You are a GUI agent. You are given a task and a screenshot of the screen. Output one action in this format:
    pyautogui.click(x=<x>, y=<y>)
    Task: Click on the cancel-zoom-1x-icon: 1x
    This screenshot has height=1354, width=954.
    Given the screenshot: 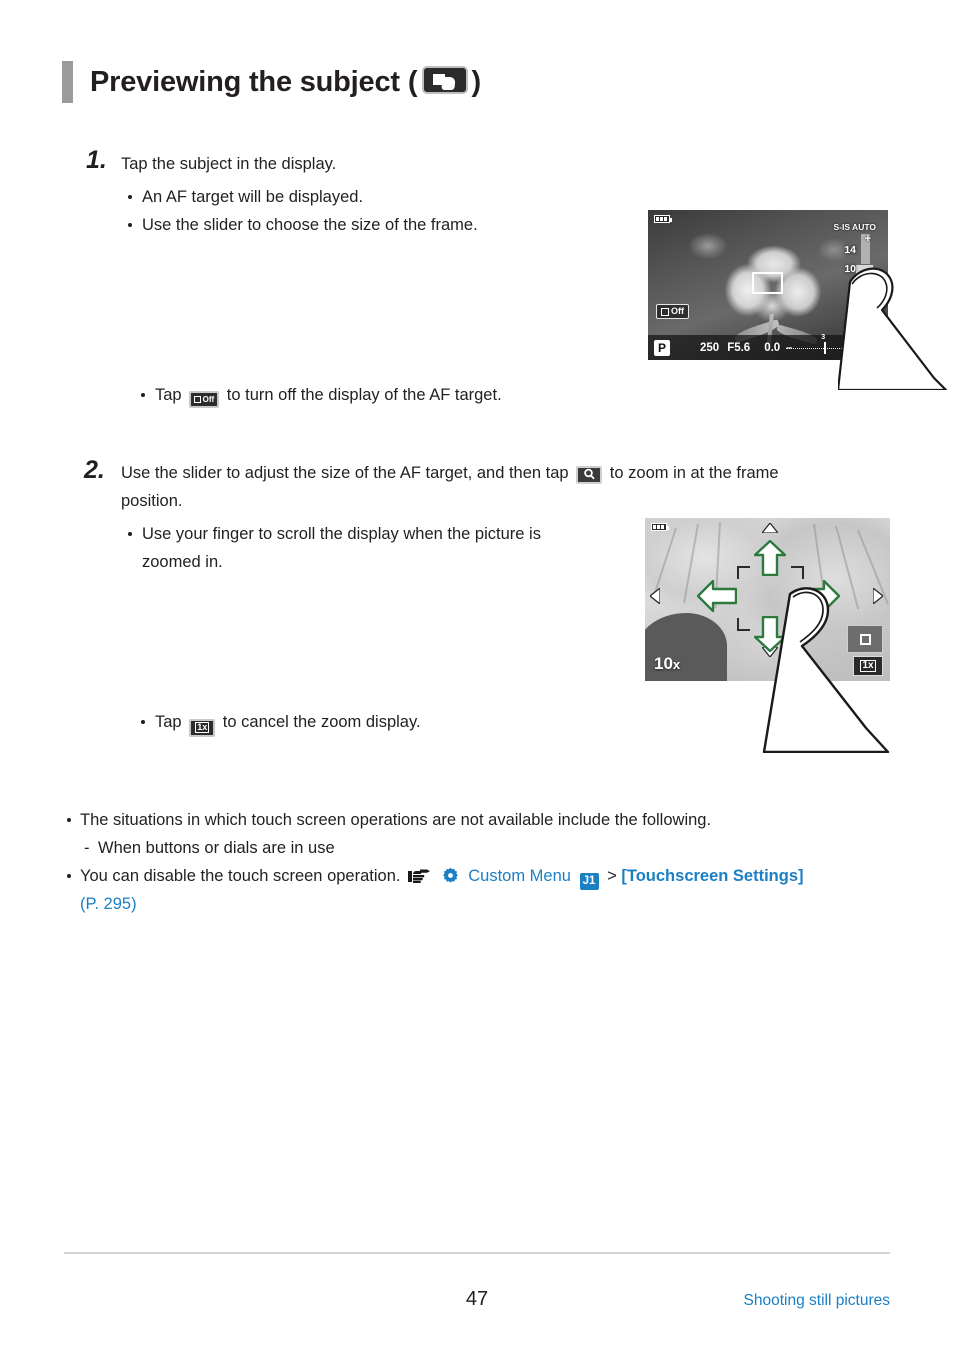 What is the action you would take?
    pyautogui.click(x=202, y=727)
    